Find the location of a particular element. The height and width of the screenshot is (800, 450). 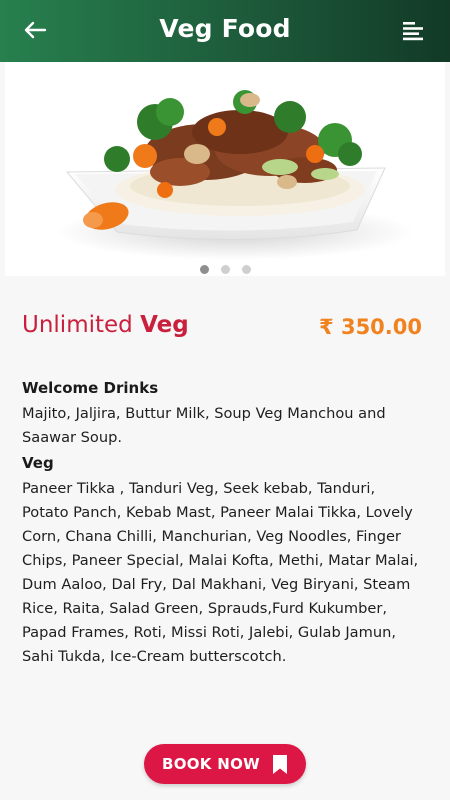

dish-name-prefix: Unlimited is located at coordinates (81, 325).